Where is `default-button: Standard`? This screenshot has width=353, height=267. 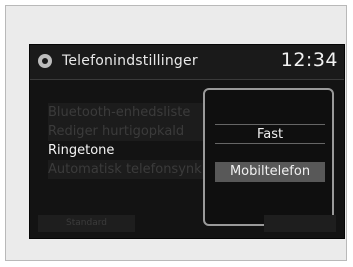 default-button: Standard is located at coordinates (86, 223).